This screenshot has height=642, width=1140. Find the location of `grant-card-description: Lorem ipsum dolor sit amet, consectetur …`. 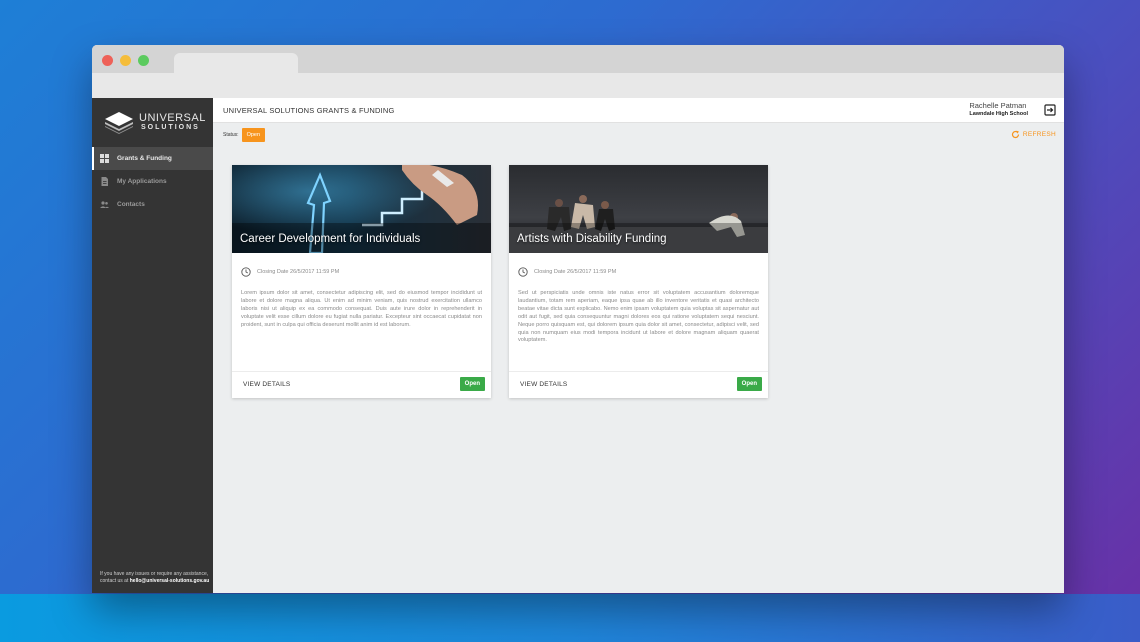

grant-card-description: Lorem ipsum dolor sit amet, consectetur … is located at coordinates (361, 309).